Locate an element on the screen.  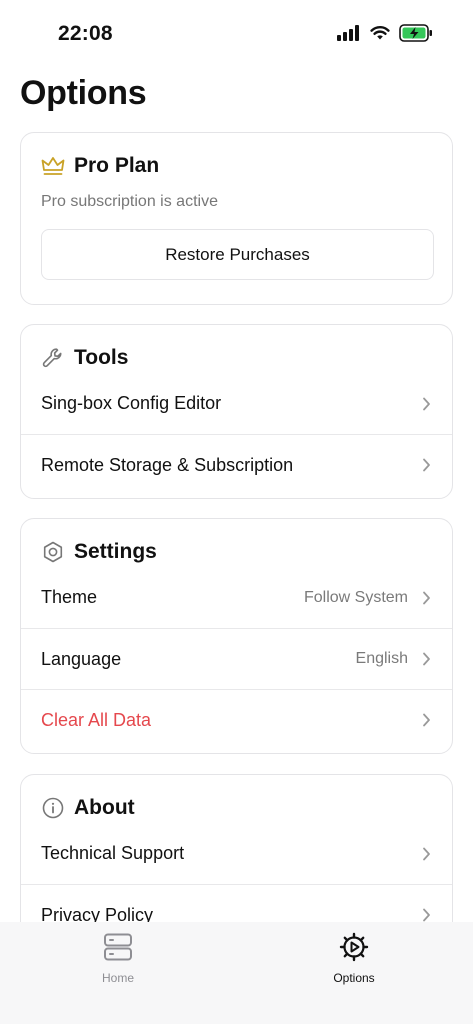
row-label: Remote Storage & Subscription is located at coordinates (167, 464).